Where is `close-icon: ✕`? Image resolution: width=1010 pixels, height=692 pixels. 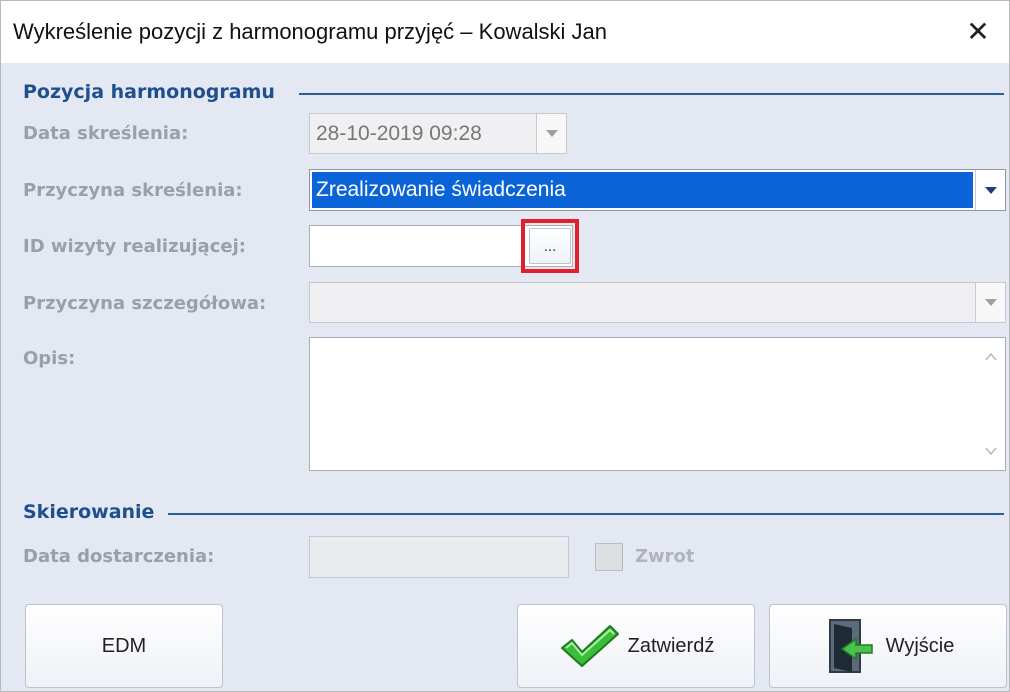
close-icon: ✕ is located at coordinates (978, 32).